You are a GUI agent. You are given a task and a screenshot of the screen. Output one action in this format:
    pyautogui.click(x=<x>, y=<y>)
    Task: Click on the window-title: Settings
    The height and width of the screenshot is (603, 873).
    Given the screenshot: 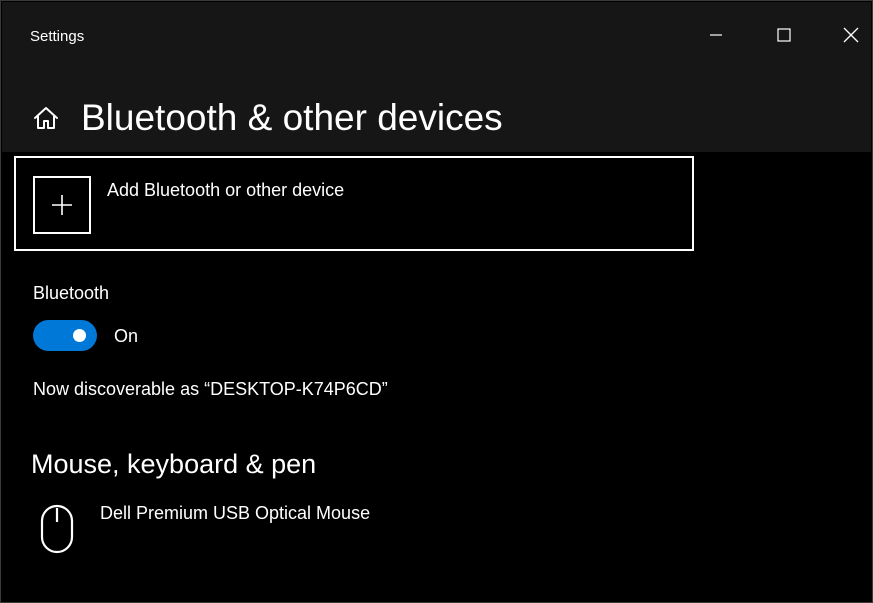 What is the action you would take?
    pyautogui.click(x=57, y=36)
    